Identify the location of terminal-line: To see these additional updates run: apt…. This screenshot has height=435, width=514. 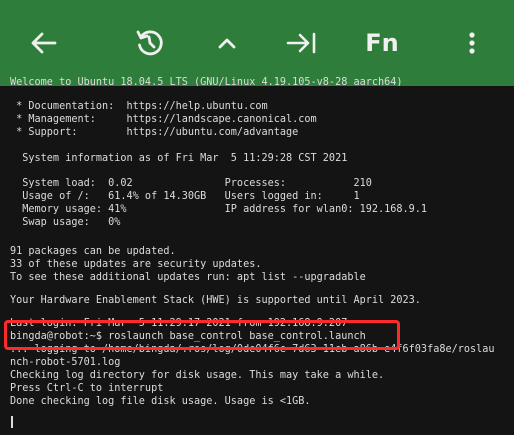
(188, 277).